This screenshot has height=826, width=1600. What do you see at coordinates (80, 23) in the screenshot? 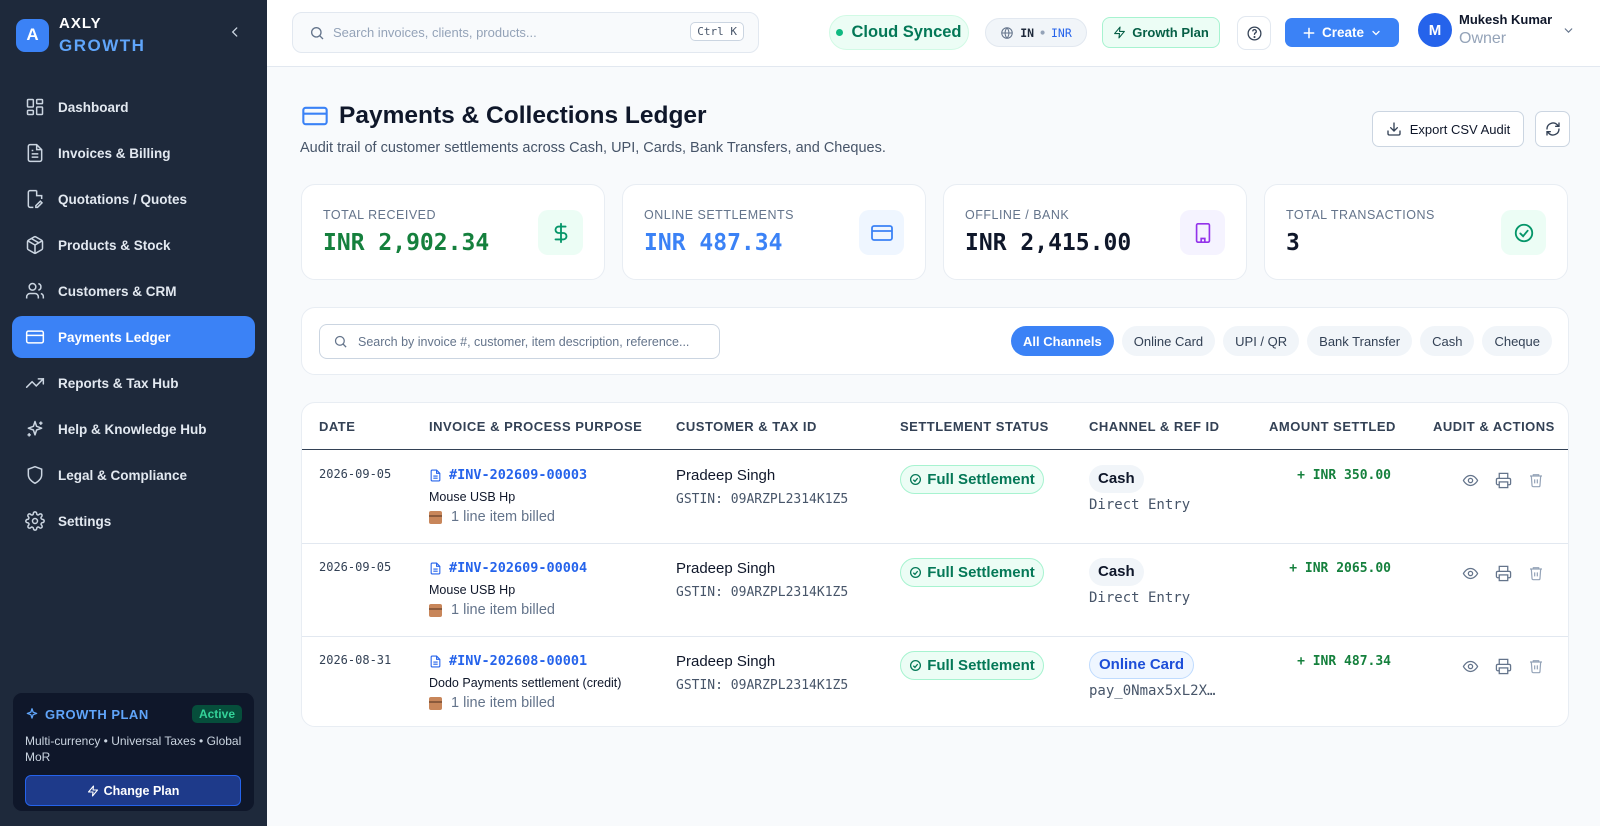
I see `brand-name: AXLY` at bounding box center [80, 23].